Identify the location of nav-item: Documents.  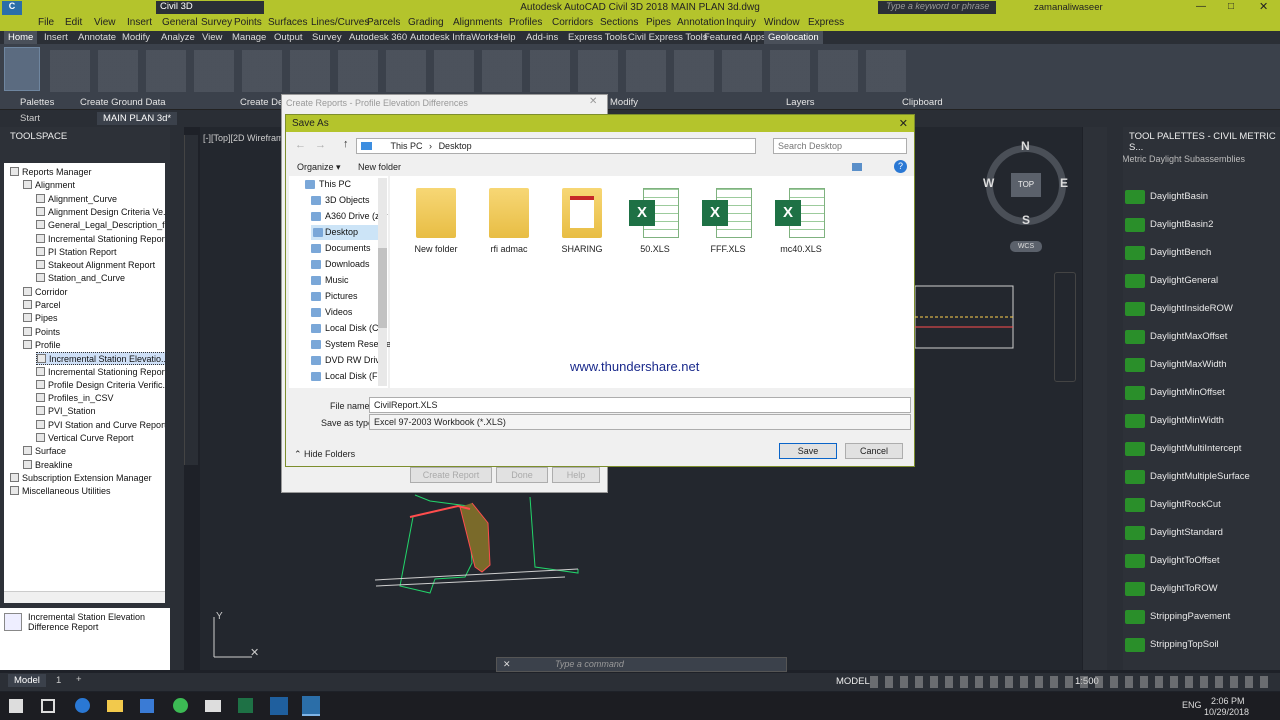
(341, 248).